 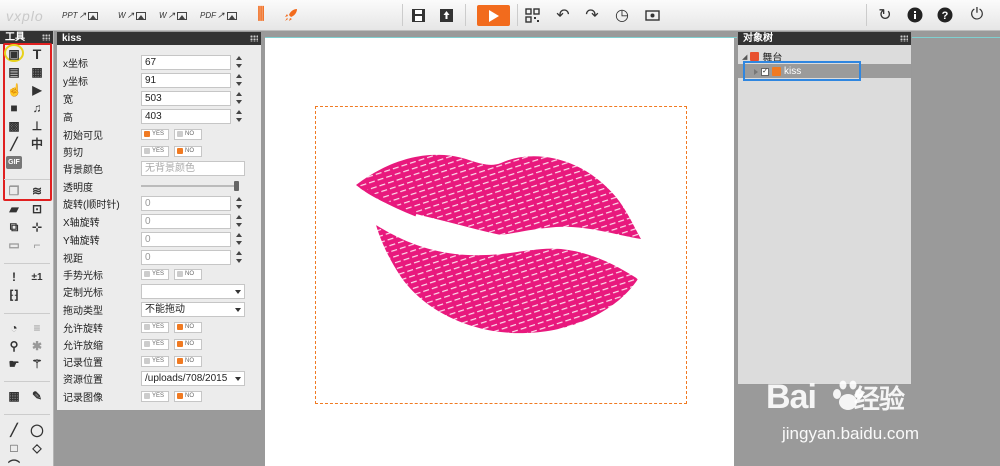 What do you see at coordinates (563, 15) in the screenshot?
I see `undo-button: ↶` at bounding box center [563, 15].